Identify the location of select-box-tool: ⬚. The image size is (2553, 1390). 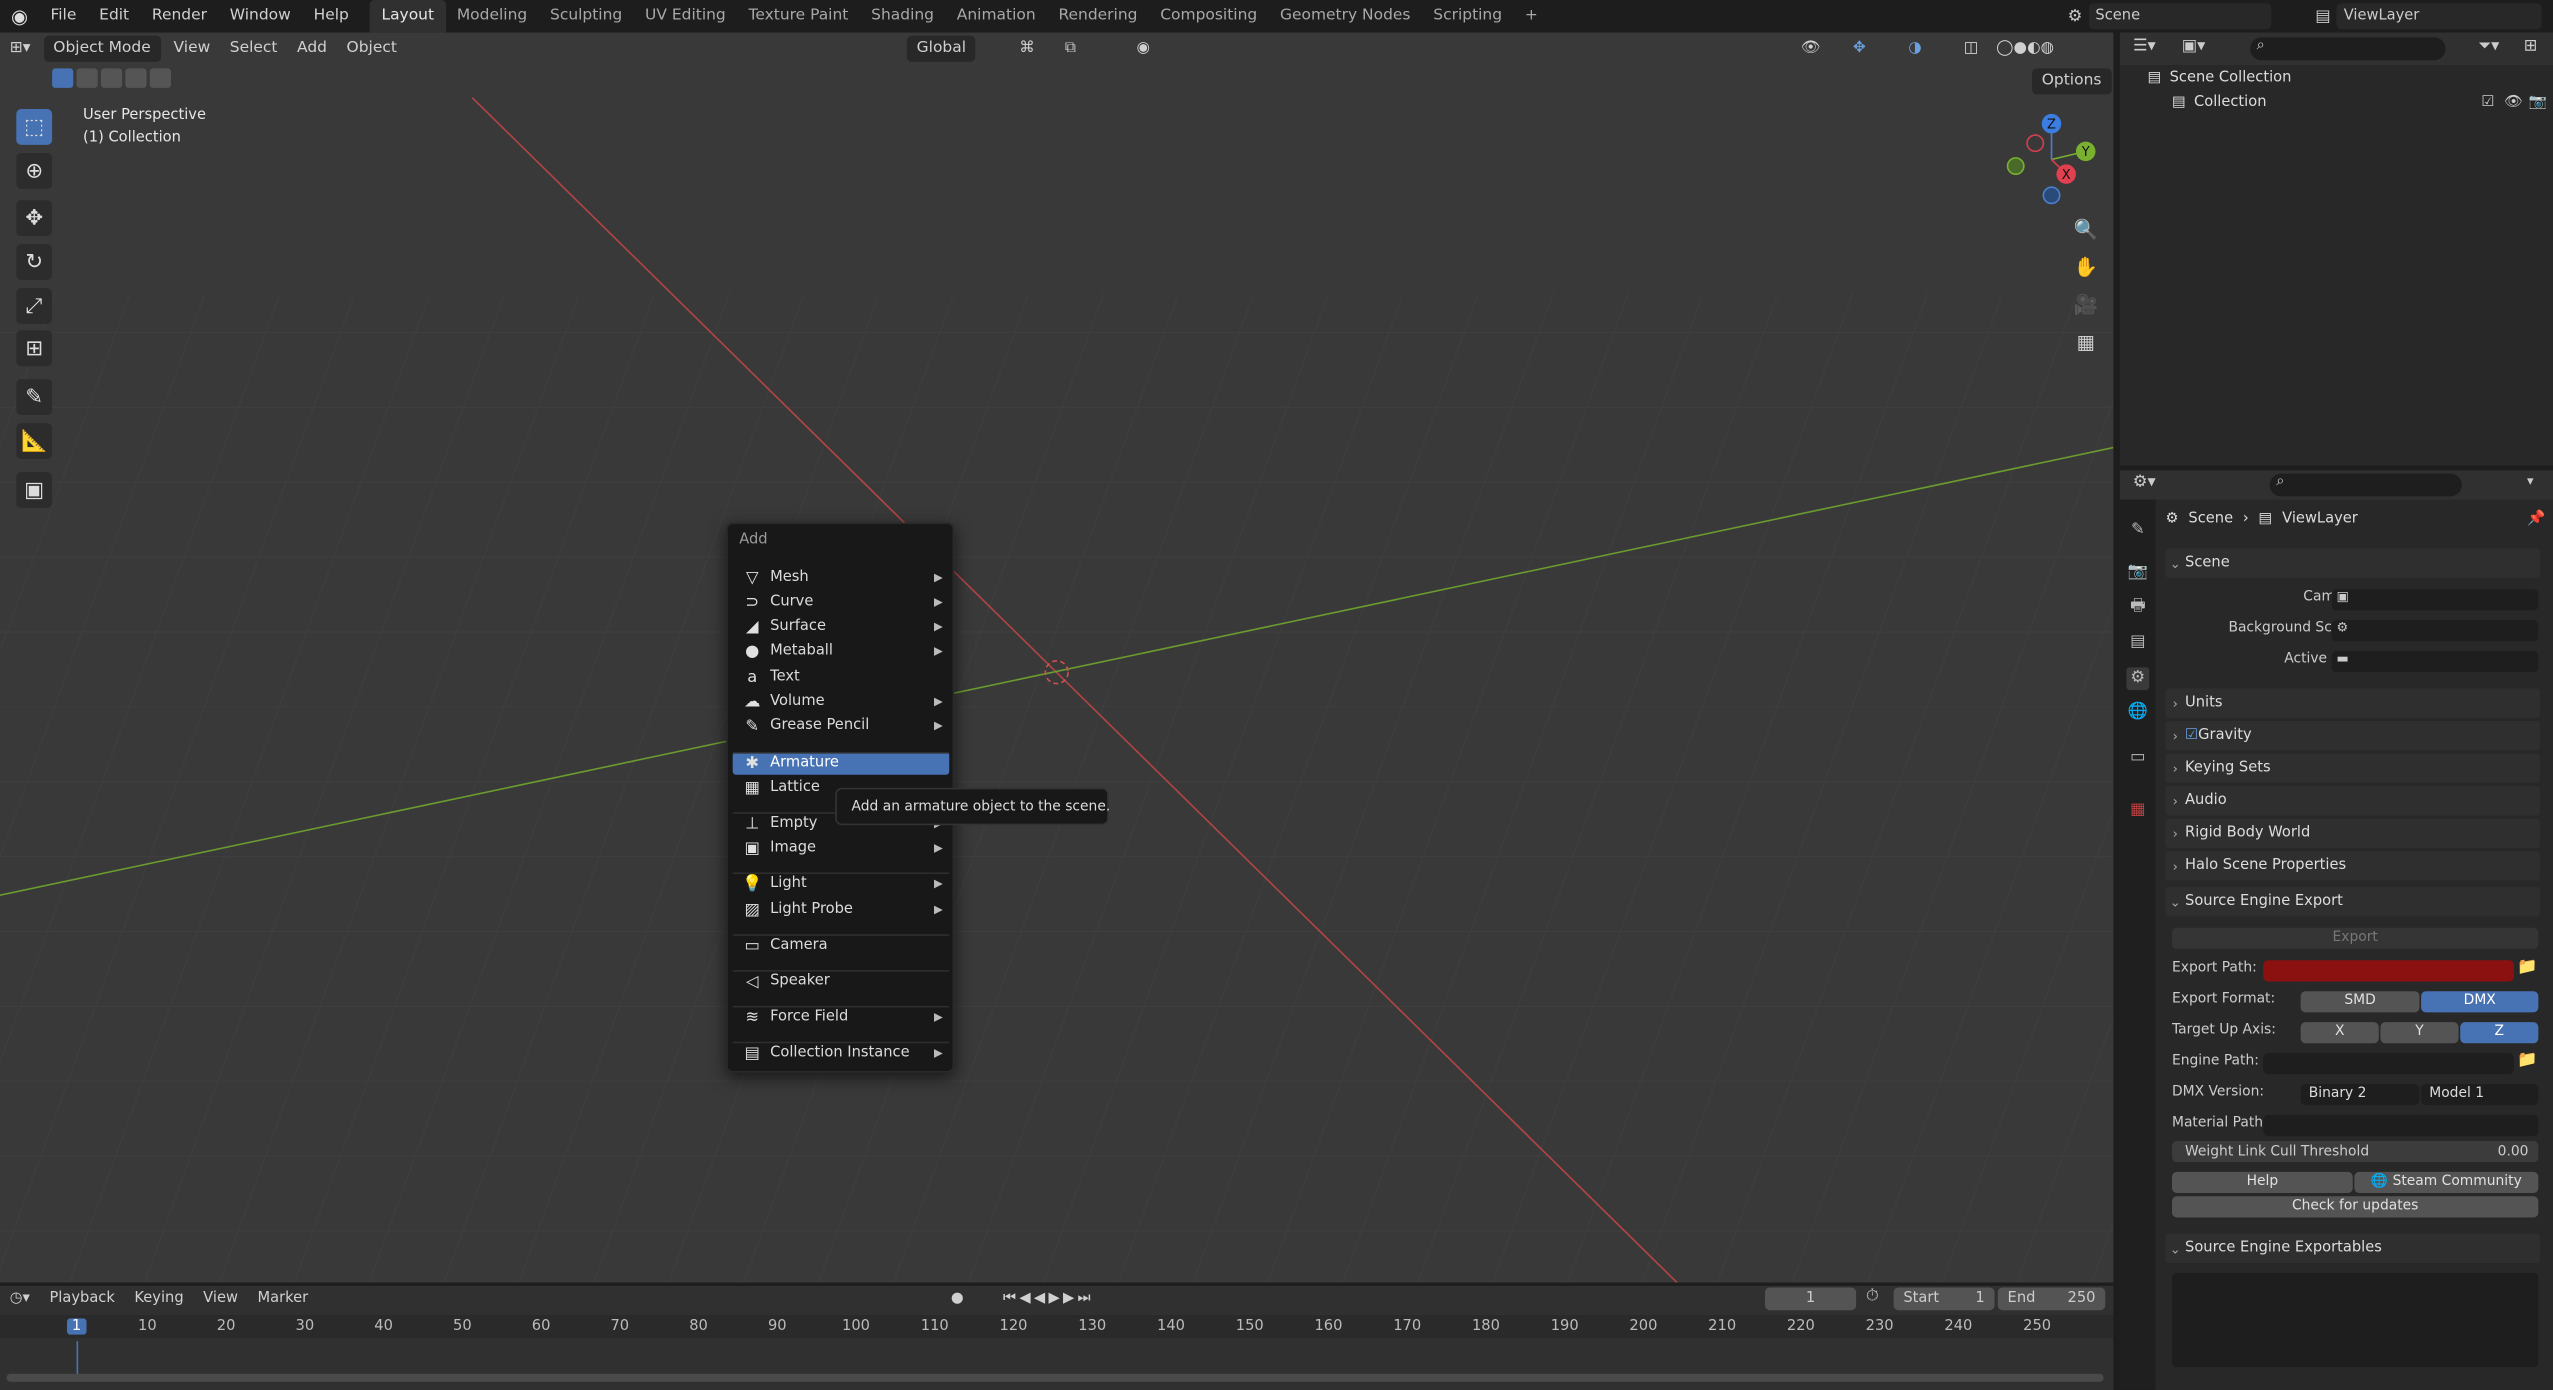
(34, 127).